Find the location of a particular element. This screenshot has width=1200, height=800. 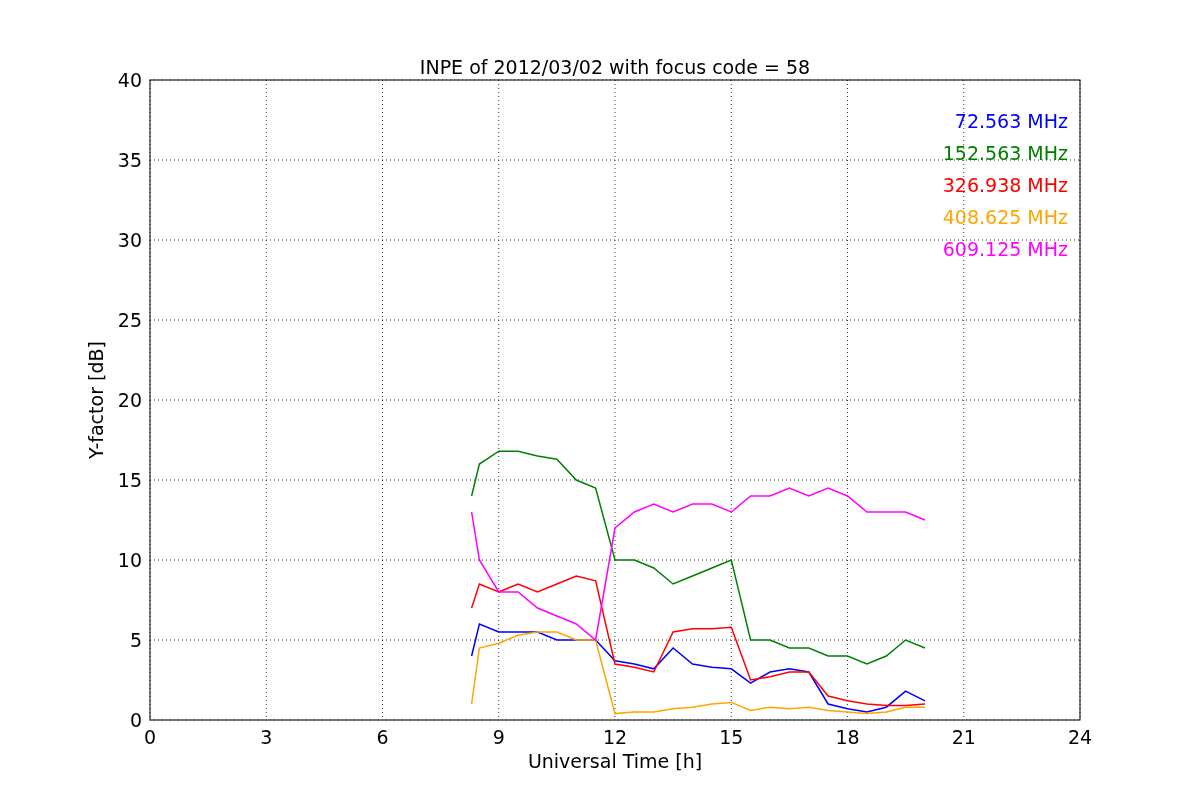

x-axis-label: Universal Time [h] is located at coordinates (615, 761).